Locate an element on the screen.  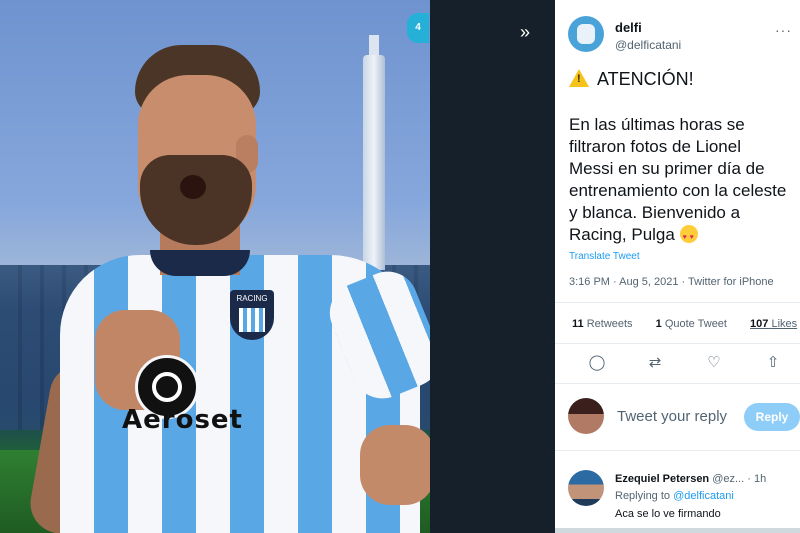
reply-handle-time: @ez... · 1h is located at coordinates (739, 479).